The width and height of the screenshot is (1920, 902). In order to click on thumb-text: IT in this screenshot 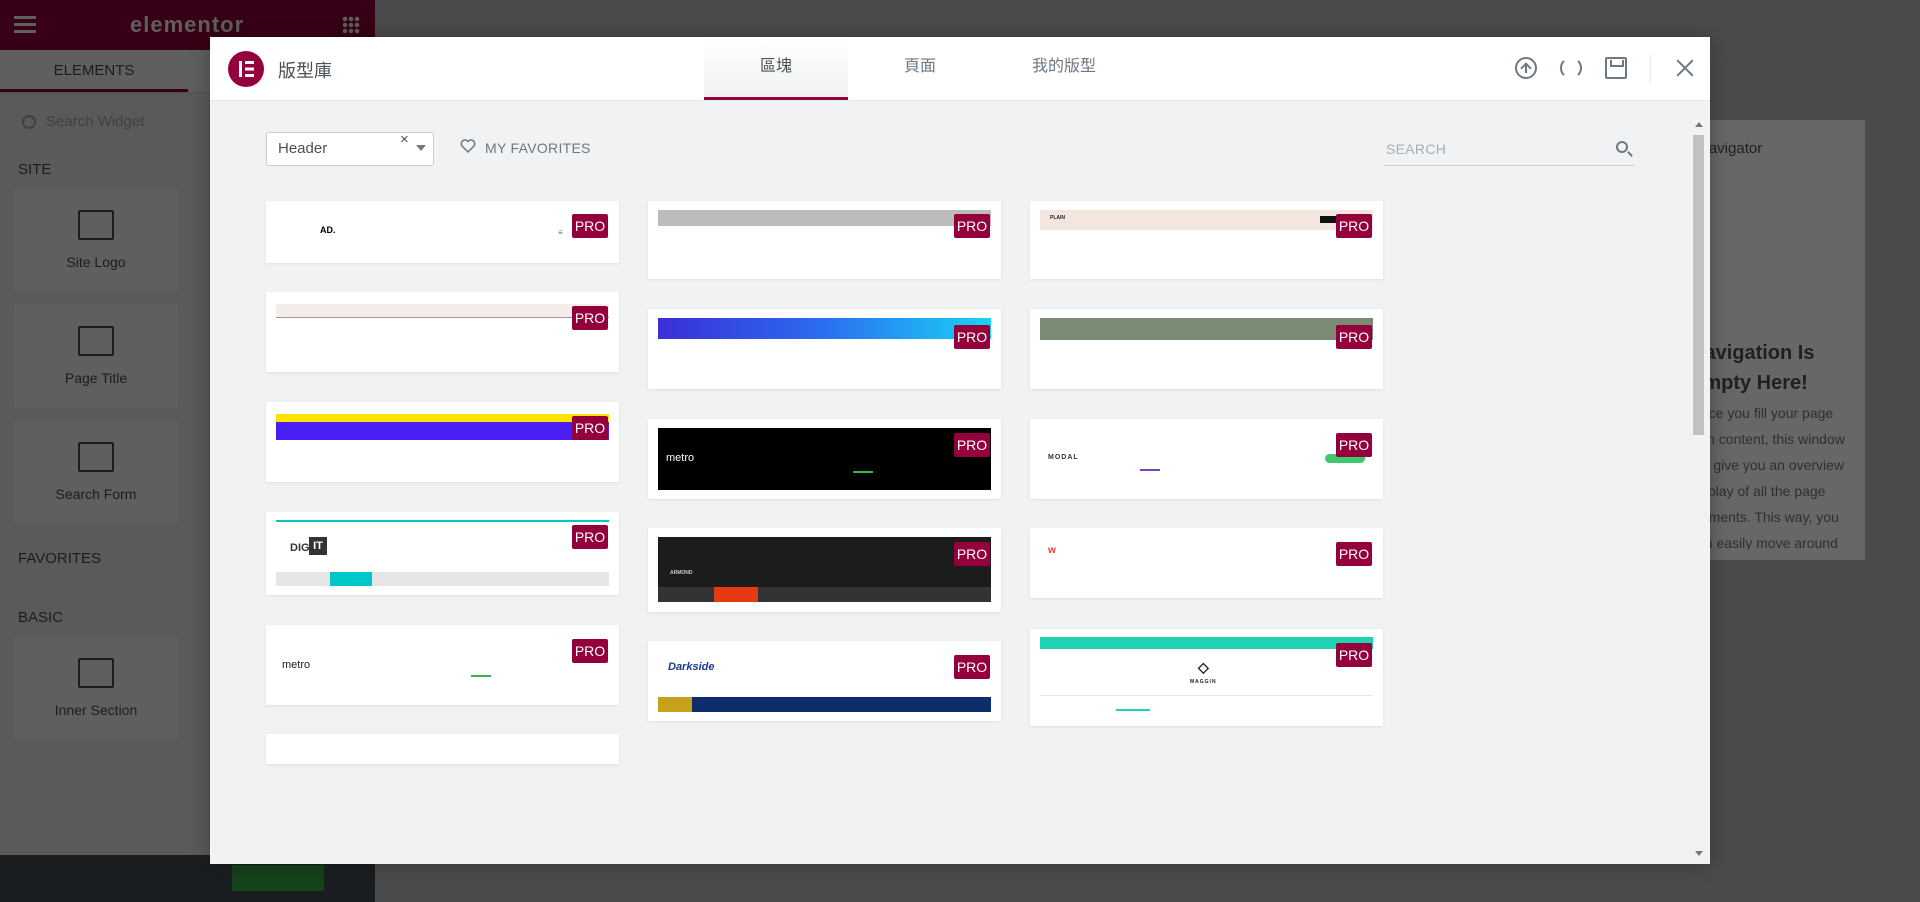, I will do `click(318, 546)`.